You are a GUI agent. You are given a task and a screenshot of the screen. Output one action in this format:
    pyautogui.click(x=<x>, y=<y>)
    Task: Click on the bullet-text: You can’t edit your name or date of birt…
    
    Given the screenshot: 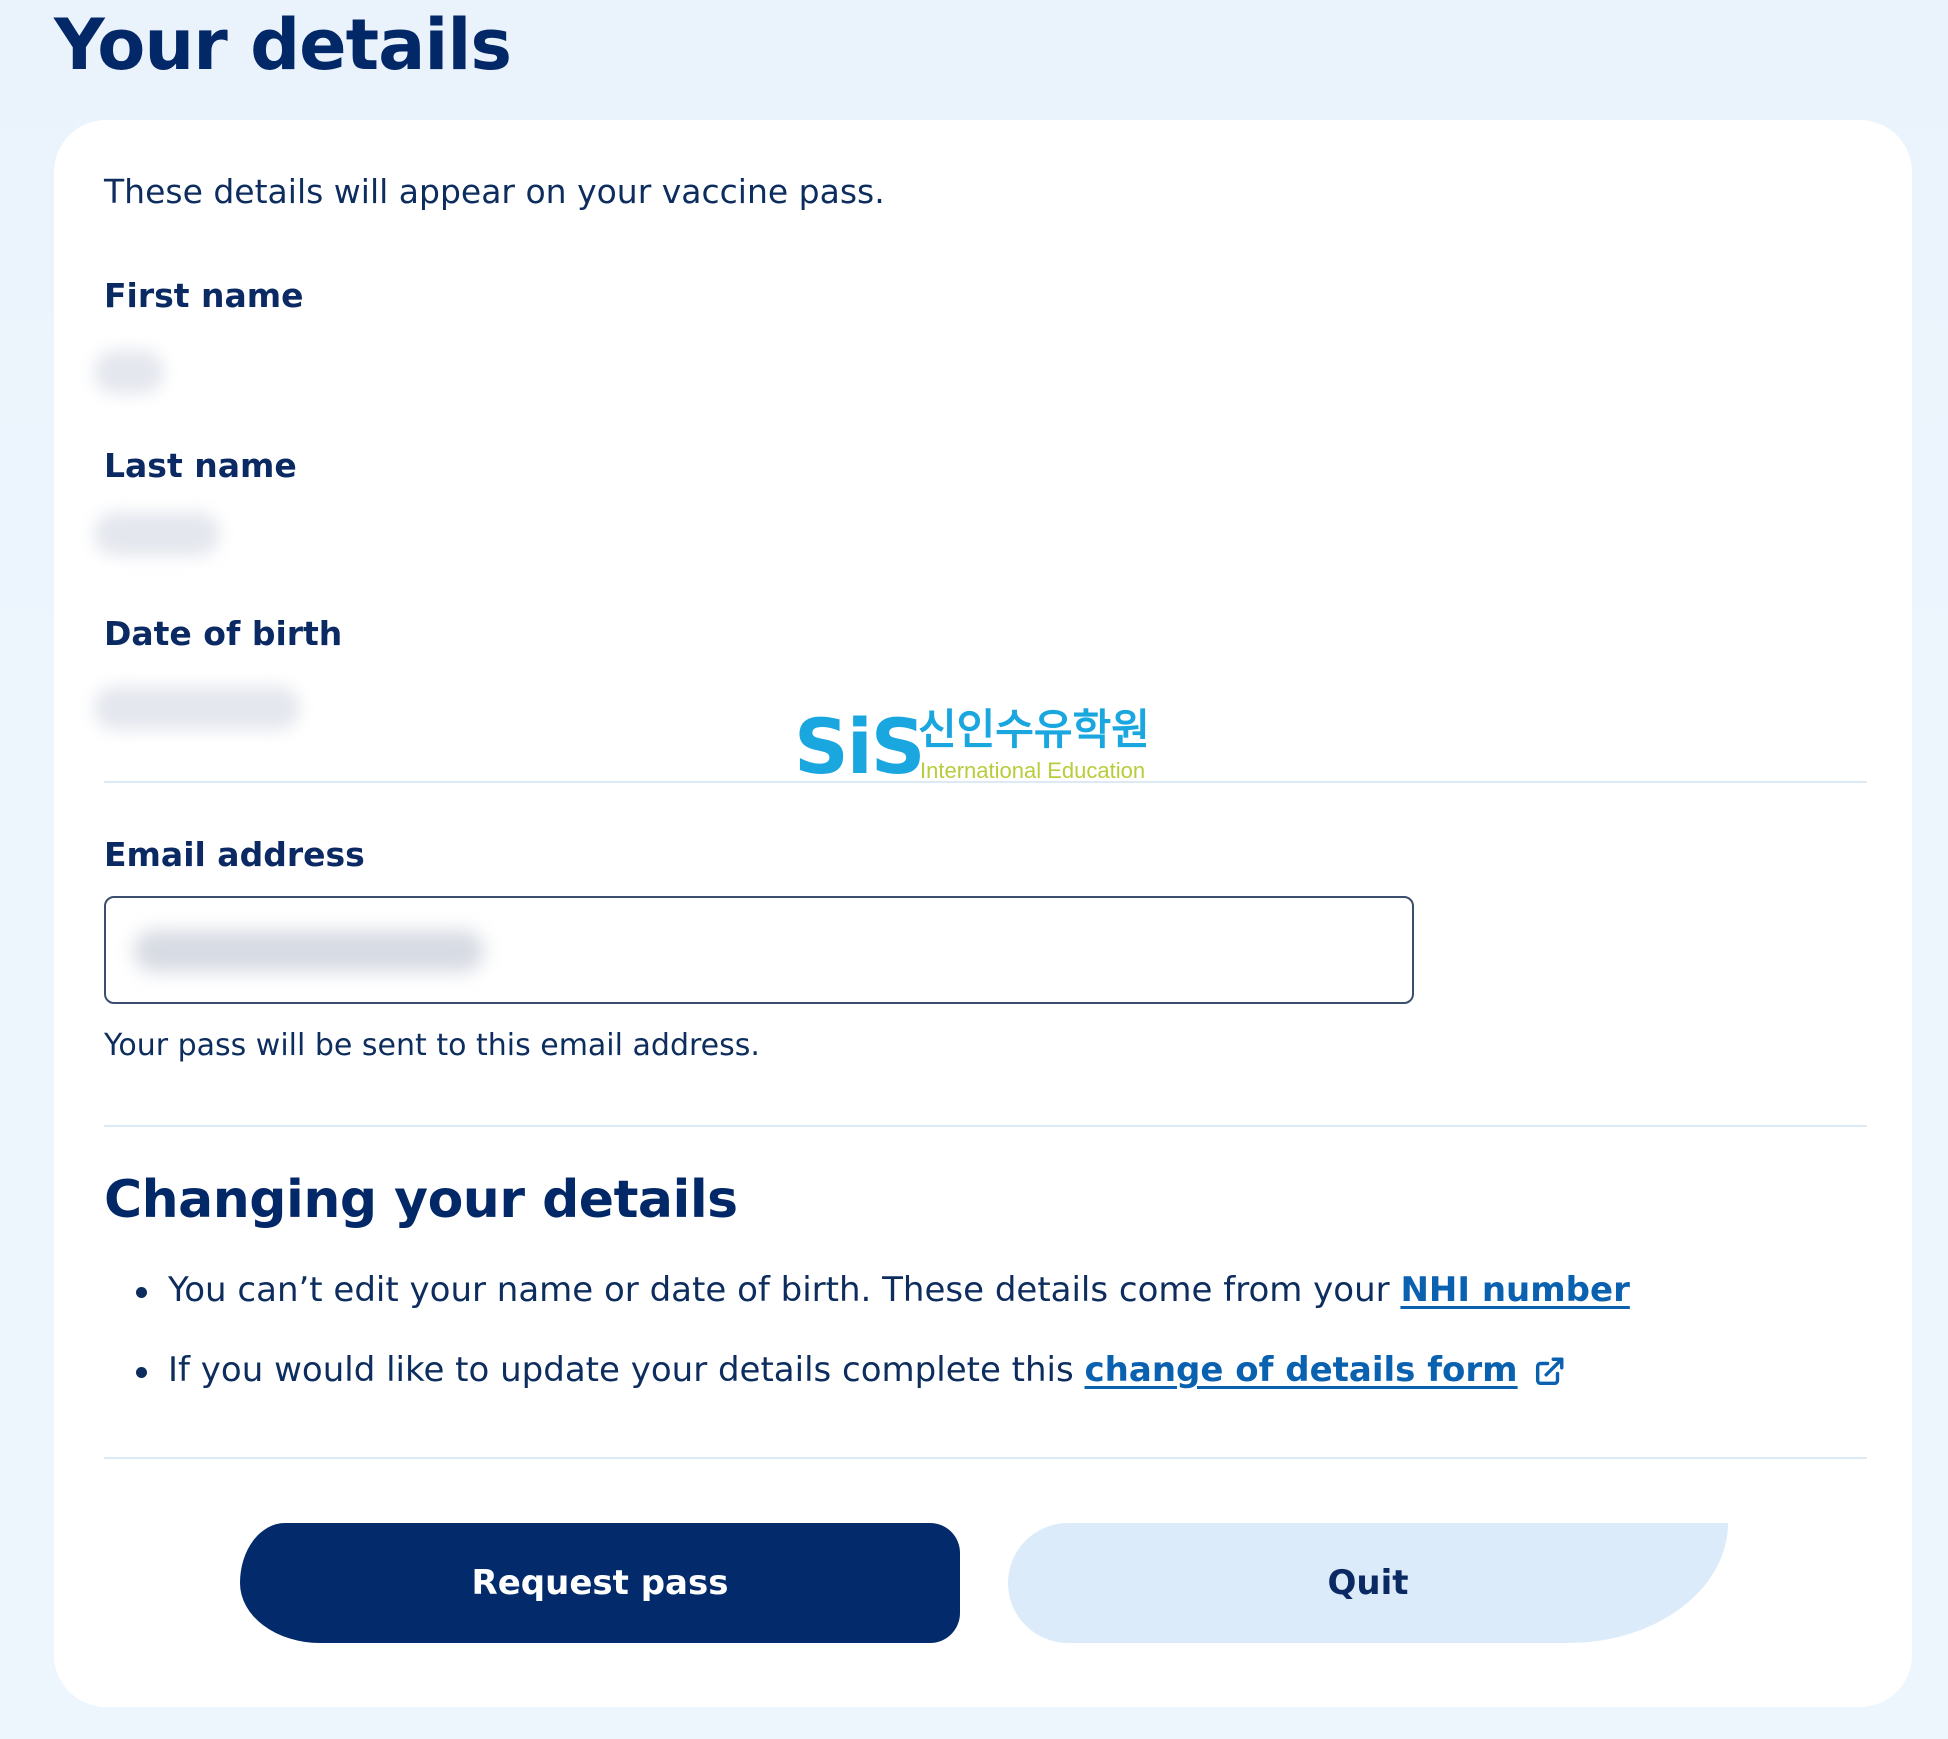 What is the action you would take?
    pyautogui.click(x=784, y=1290)
    